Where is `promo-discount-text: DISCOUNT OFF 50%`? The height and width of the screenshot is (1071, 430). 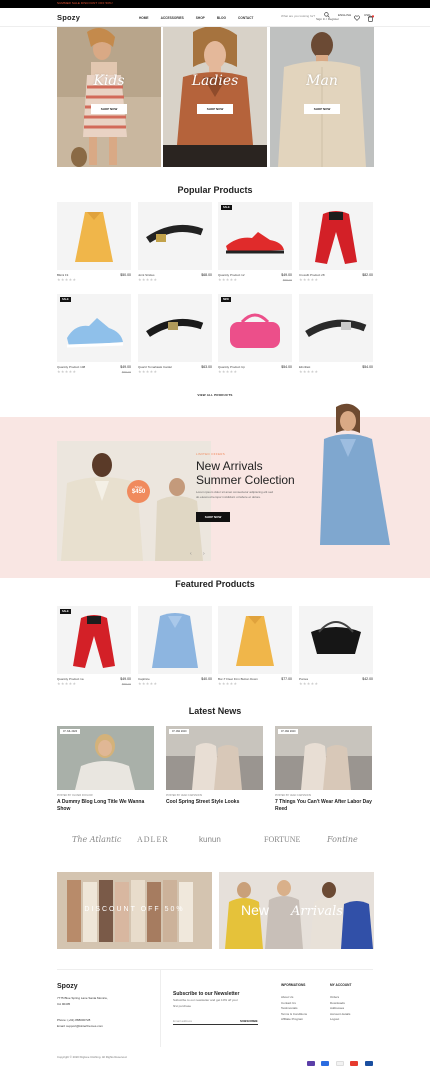
promo-discount-text: DISCOUNT OFF 50% is located at coordinates (134, 909).